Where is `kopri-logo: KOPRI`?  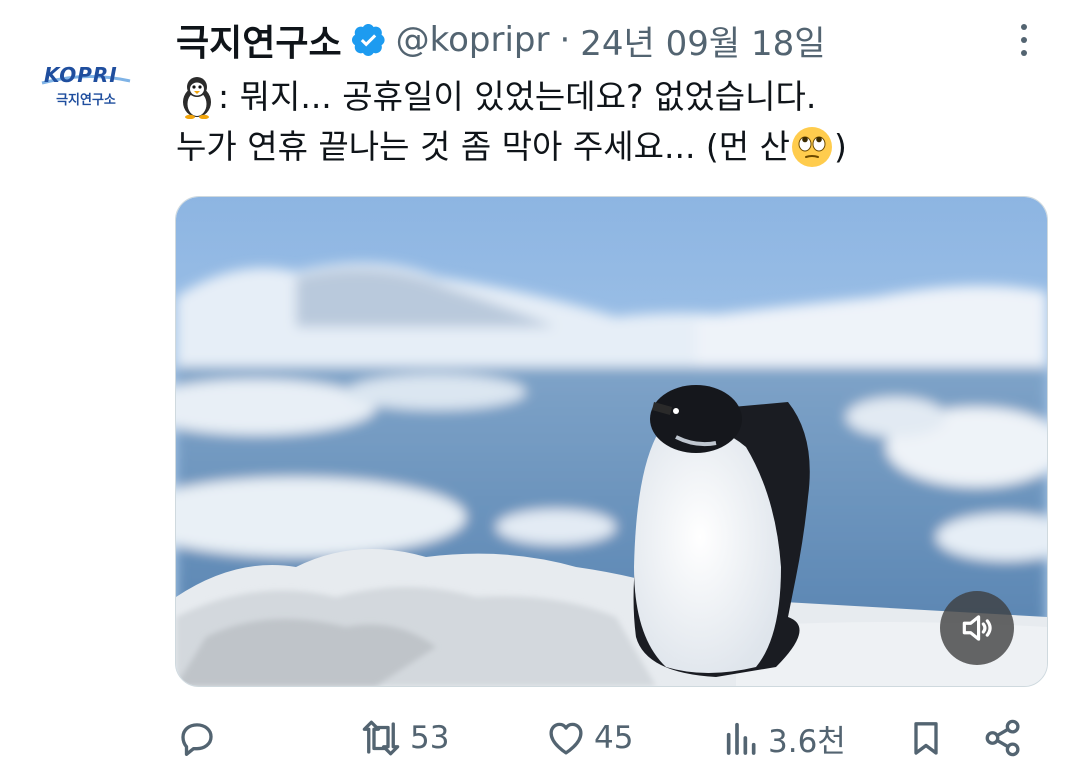
kopri-logo: KOPRI is located at coordinates (86, 74).